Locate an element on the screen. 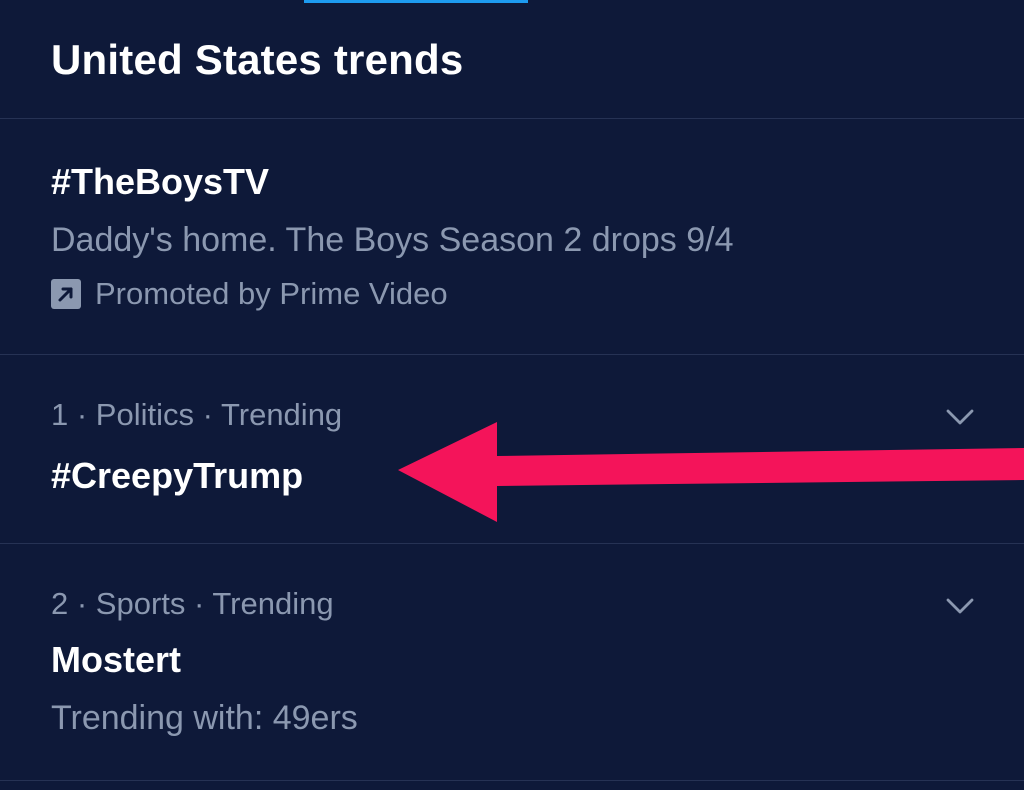  promoted-by-row: Promoted by Prime Video is located at coordinates (249, 294).